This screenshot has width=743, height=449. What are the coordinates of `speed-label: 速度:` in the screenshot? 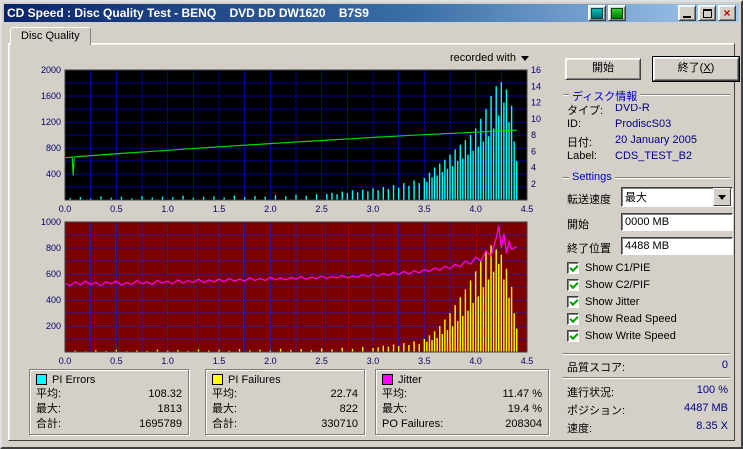 It's located at (580, 429).